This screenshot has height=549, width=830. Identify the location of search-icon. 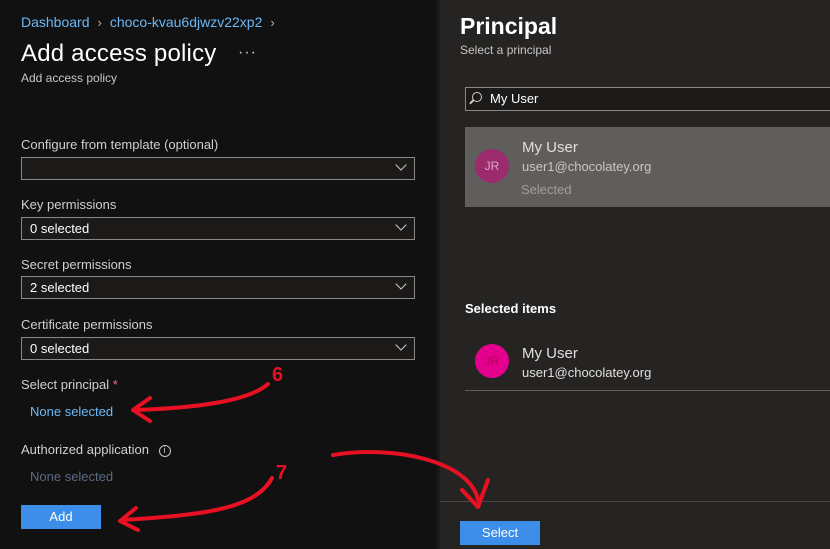
(477, 97).